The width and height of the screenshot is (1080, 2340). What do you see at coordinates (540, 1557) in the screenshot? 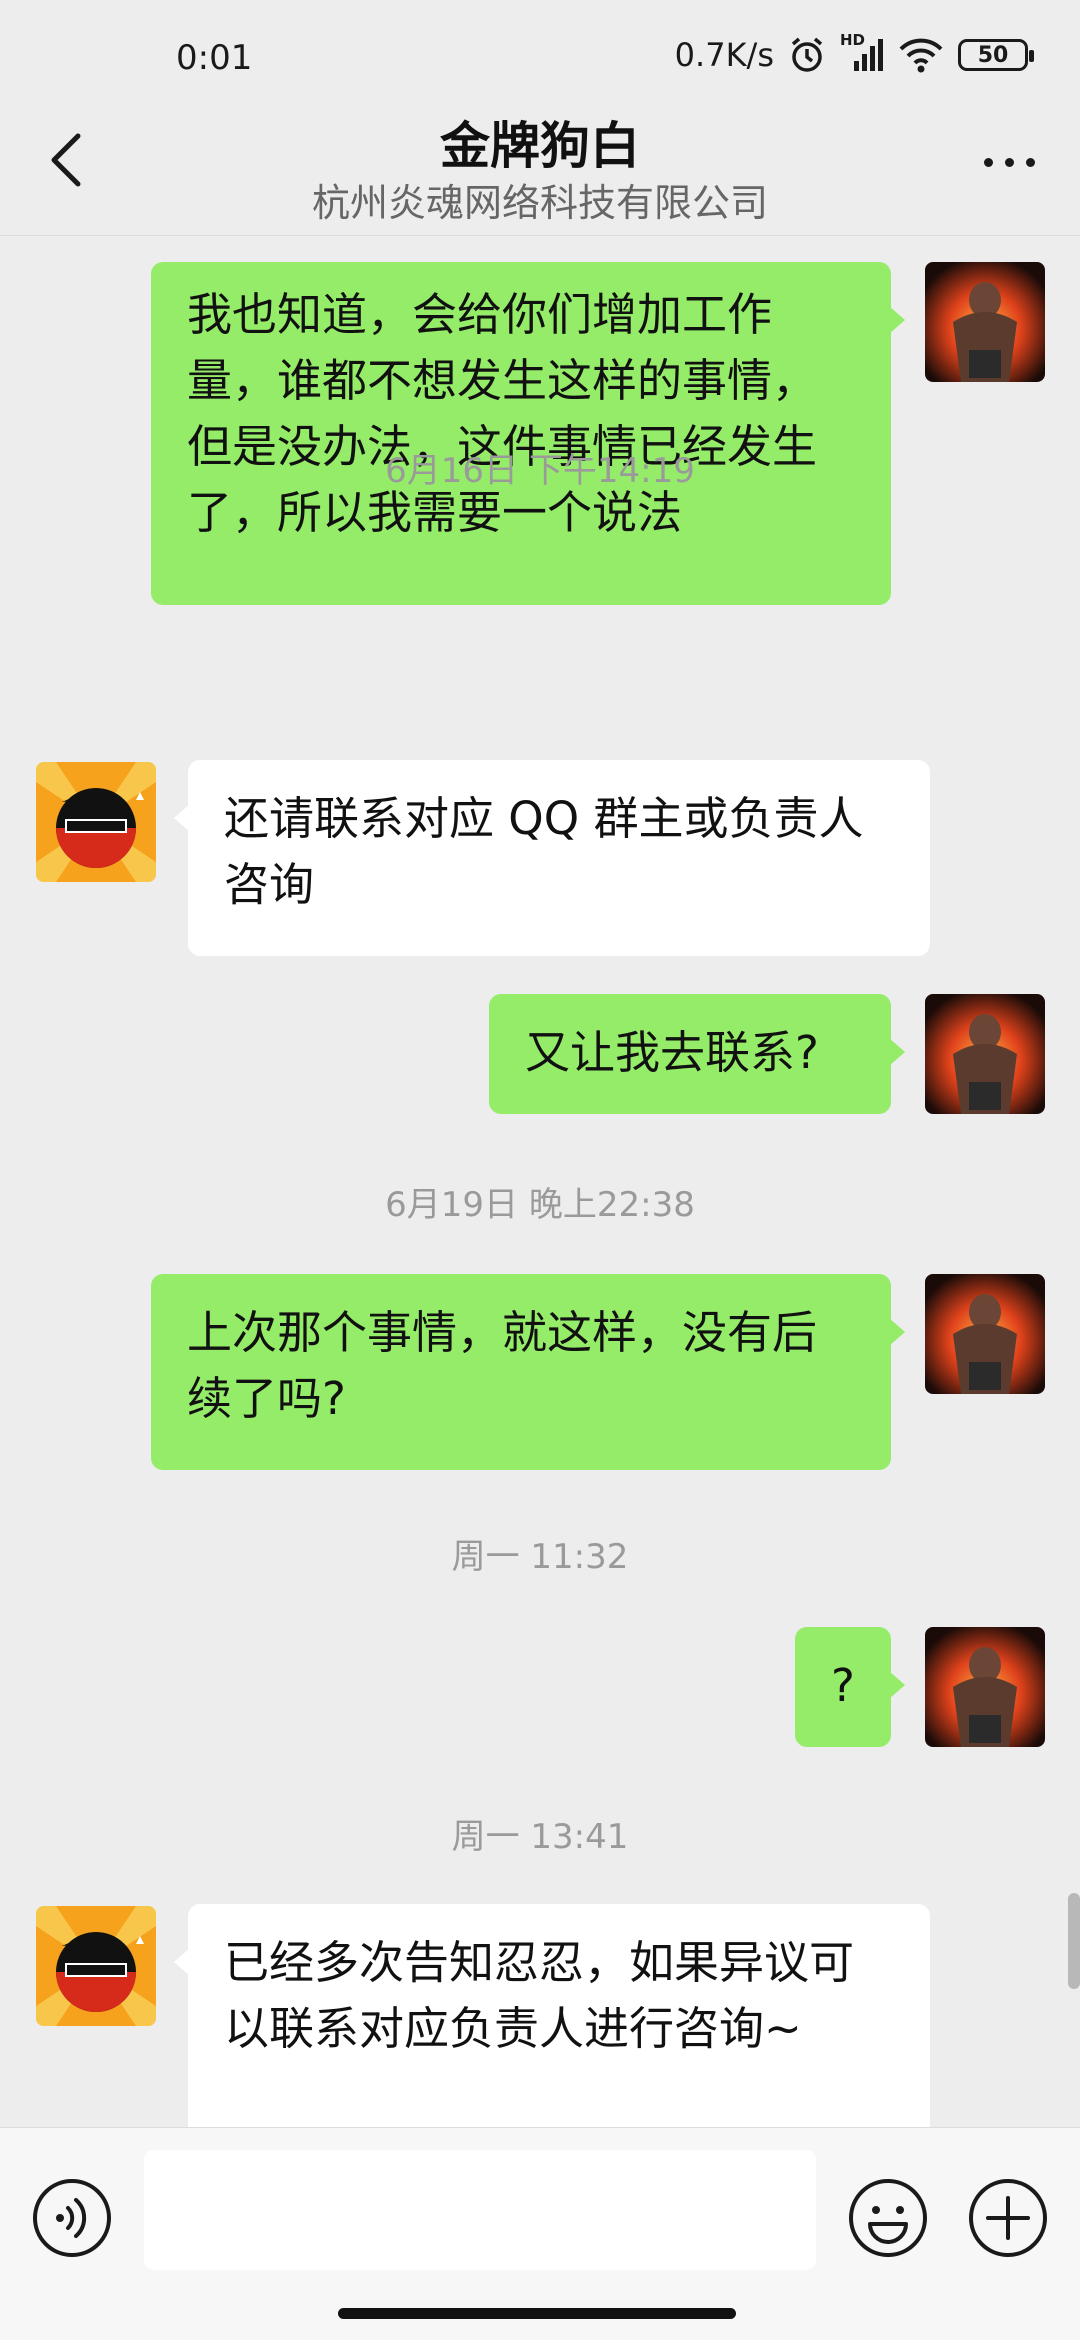
I see `message-timestamp: 周一 11:32` at bounding box center [540, 1557].